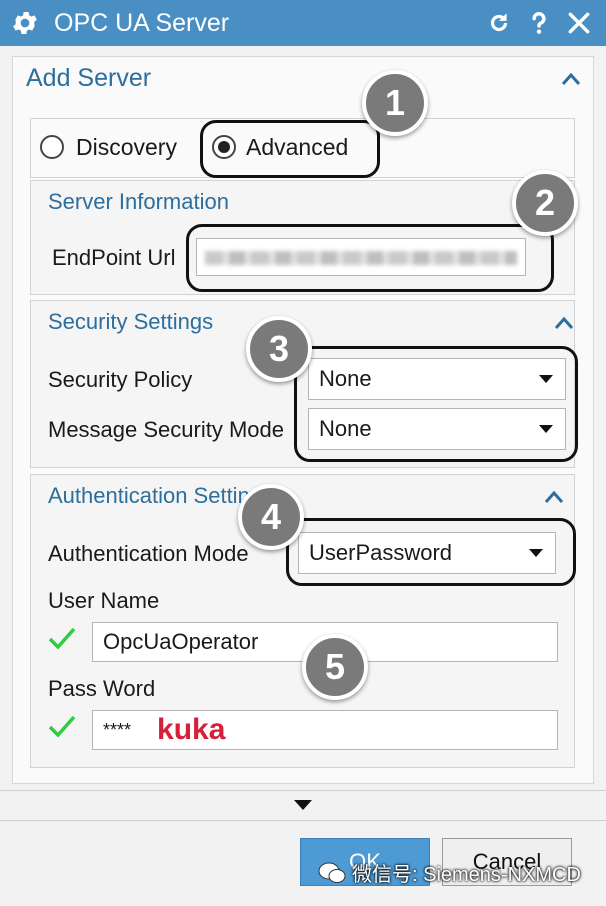 The image size is (606, 906). What do you see at coordinates (142, 22) in the screenshot?
I see `window-title: OPC UA Server` at bounding box center [142, 22].